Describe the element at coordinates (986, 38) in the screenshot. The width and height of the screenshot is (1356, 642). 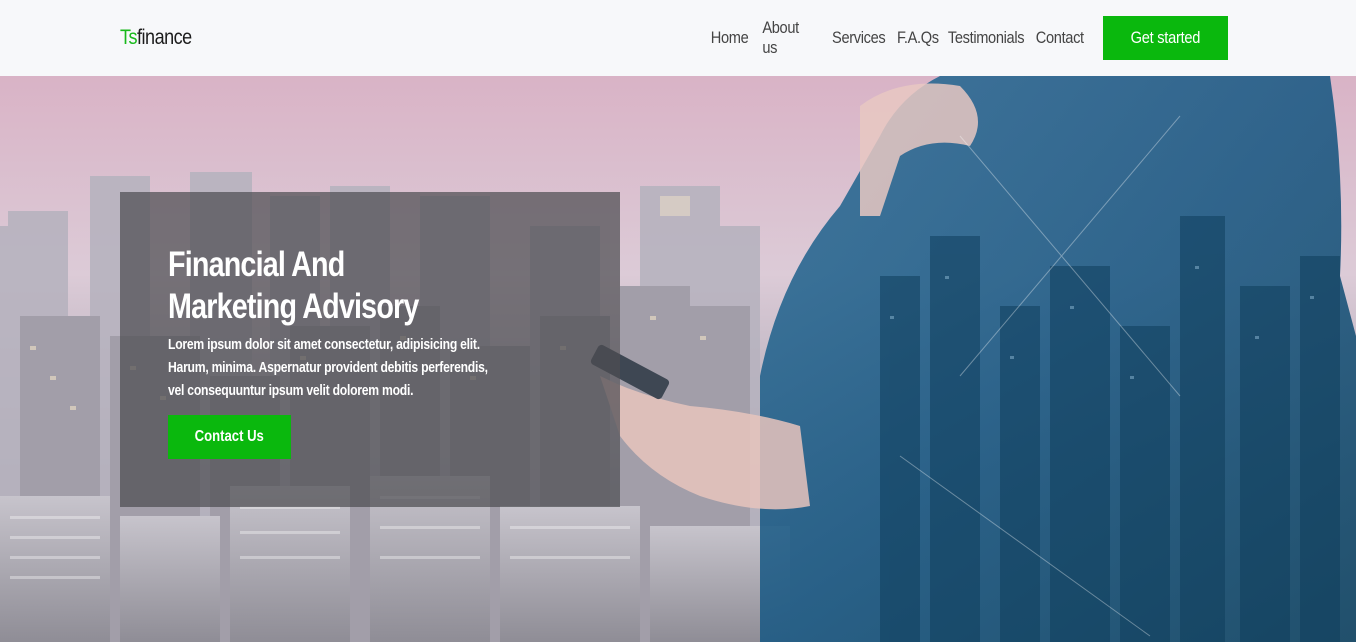
I see `nav-link-testimonials: Testimonials` at that location.